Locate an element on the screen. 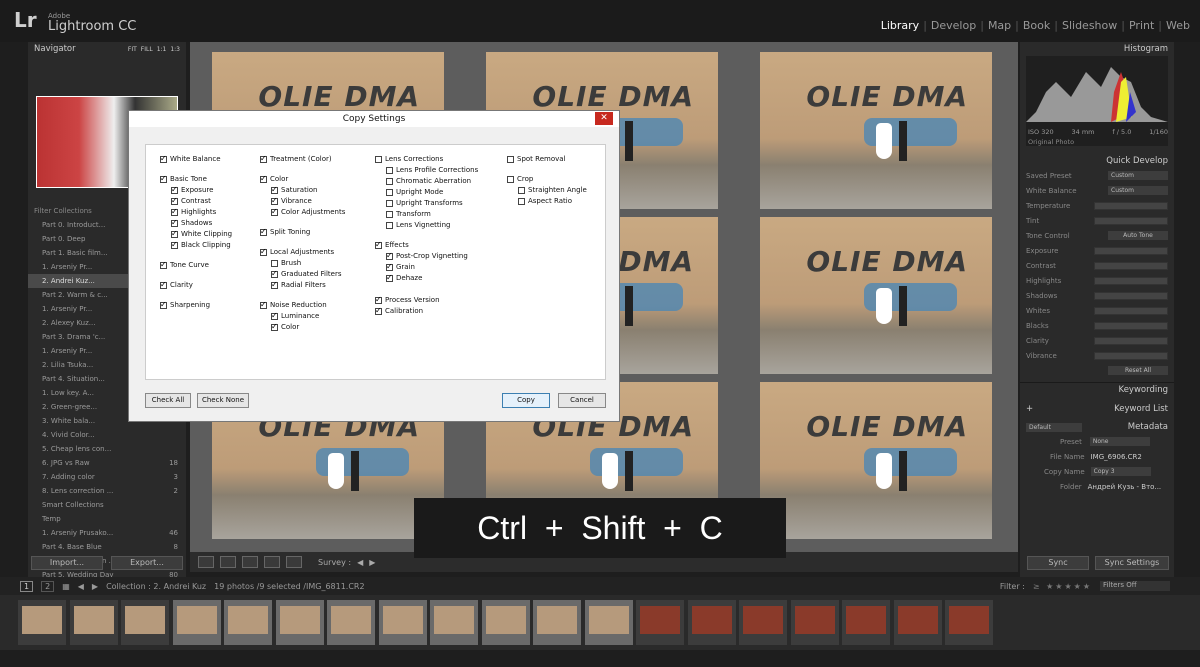  metadata-header: Default Metadata is located at coordinates (1097, 427).